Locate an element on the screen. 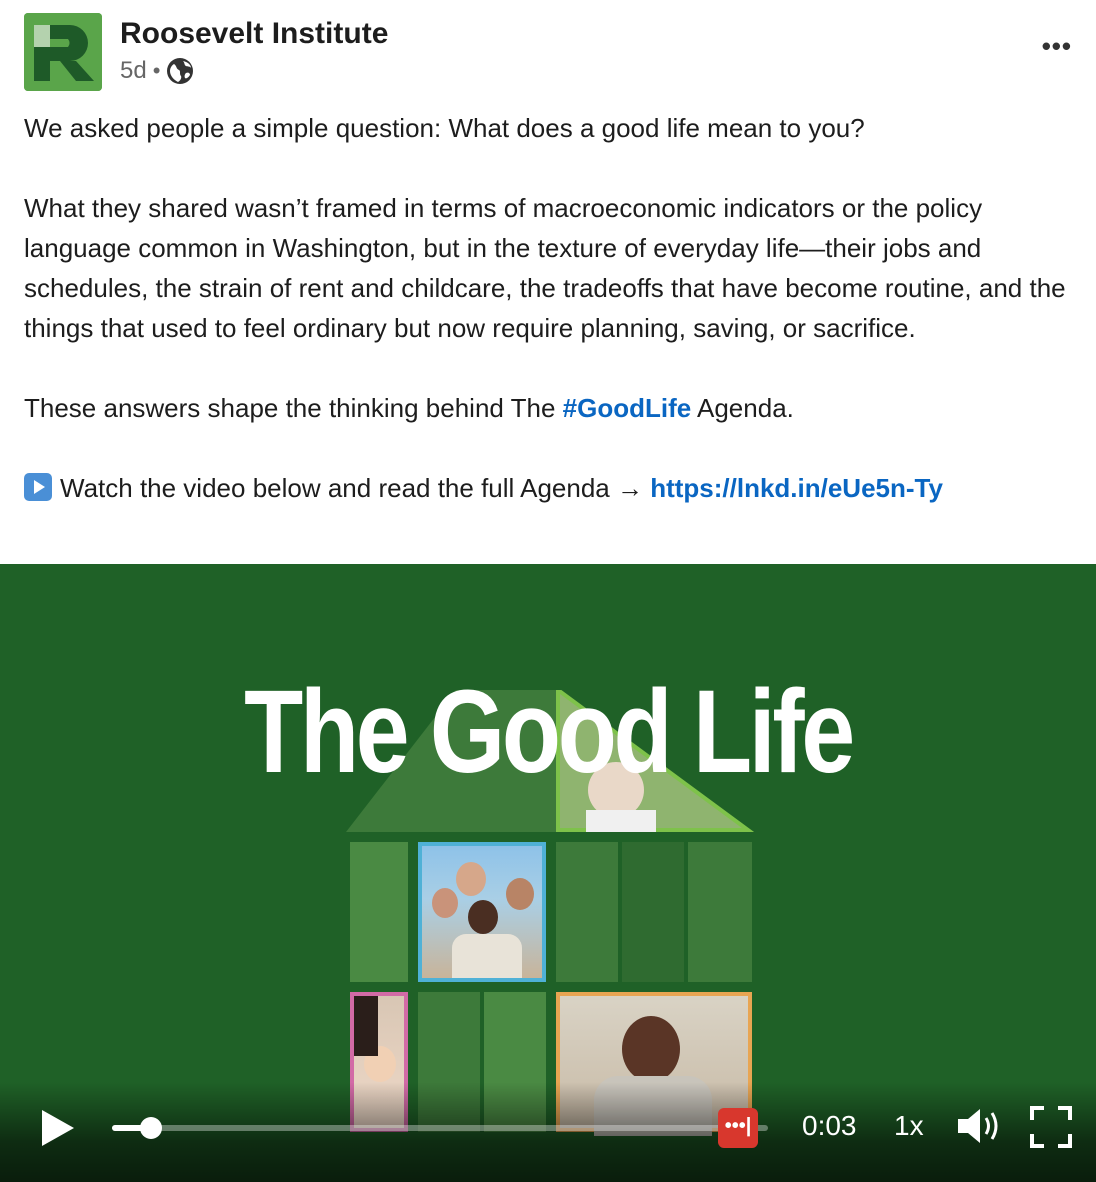 This screenshot has width=1096, height=1182. video-title: The Good Life is located at coordinates (549, 732).